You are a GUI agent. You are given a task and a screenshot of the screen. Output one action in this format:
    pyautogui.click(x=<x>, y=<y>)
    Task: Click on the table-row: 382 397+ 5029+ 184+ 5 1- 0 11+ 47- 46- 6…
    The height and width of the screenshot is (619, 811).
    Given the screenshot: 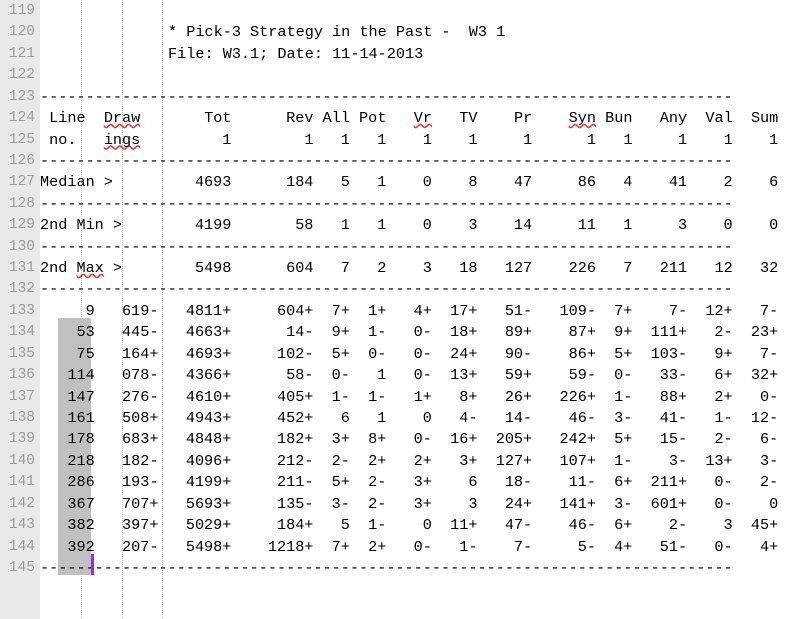 What is the action you would take?
    pyautogui.click(x=409, y=525)
    